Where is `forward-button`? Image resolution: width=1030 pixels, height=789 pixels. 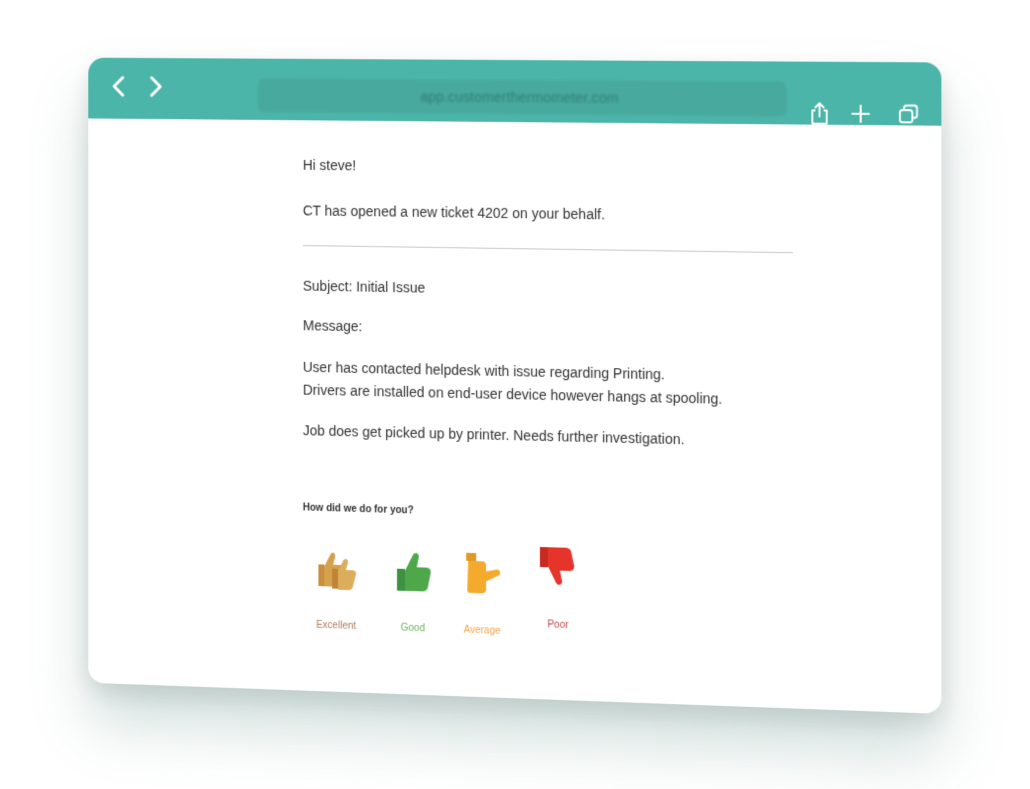 forward-button is located at coordinates (155, 87).